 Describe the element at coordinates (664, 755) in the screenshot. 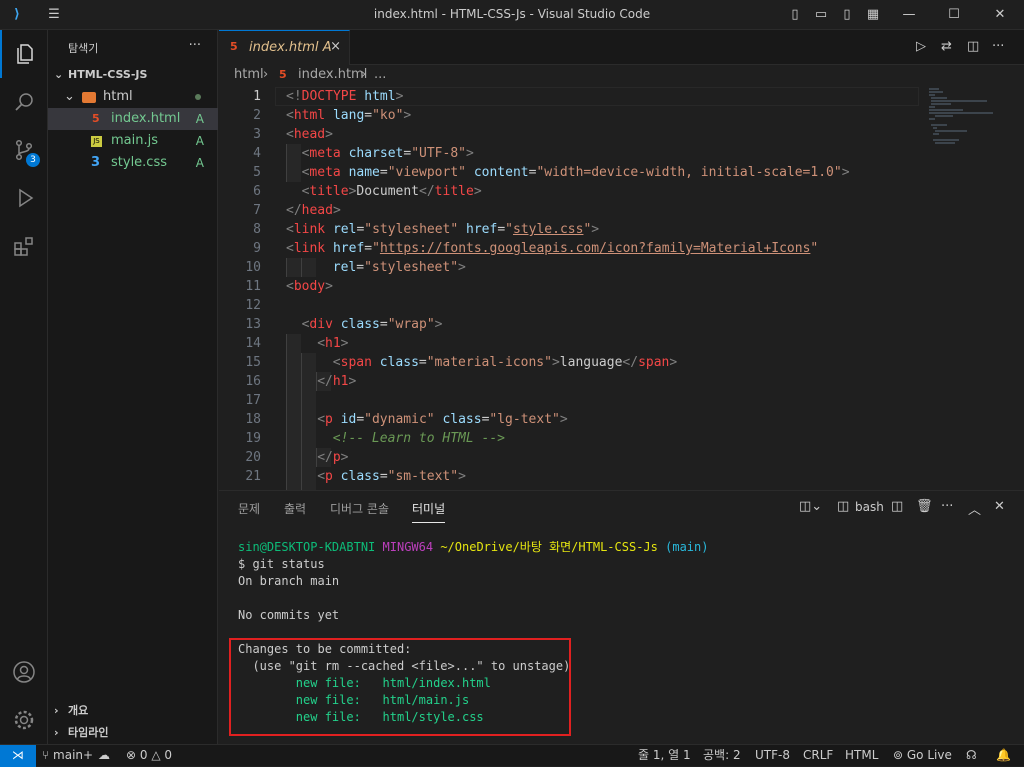

I see `cursor-position: 줄 1, 열 1` at that location.